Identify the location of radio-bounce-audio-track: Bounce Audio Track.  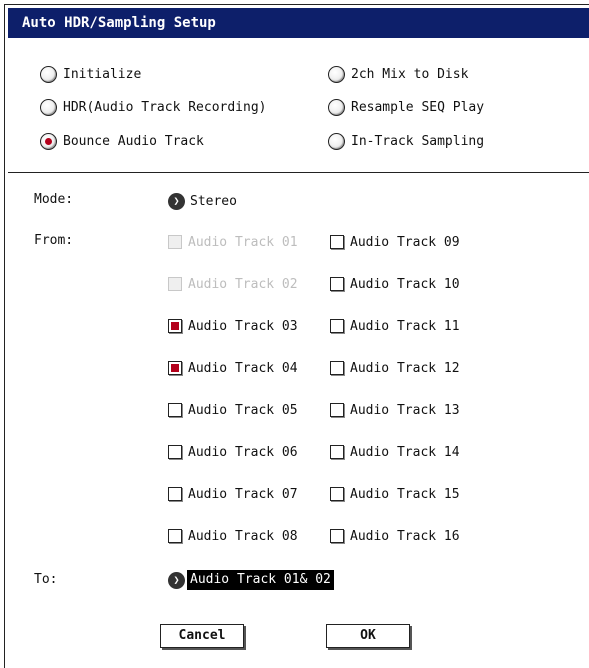
(122, 141).